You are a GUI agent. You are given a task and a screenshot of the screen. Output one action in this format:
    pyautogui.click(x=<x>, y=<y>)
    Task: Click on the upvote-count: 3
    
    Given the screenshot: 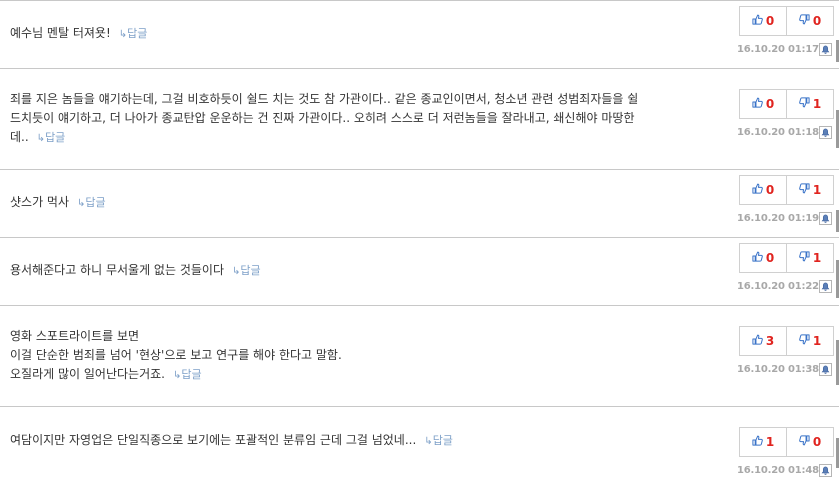 What is the action you would take?
    pyautogui.click(x=770, y=341)
    